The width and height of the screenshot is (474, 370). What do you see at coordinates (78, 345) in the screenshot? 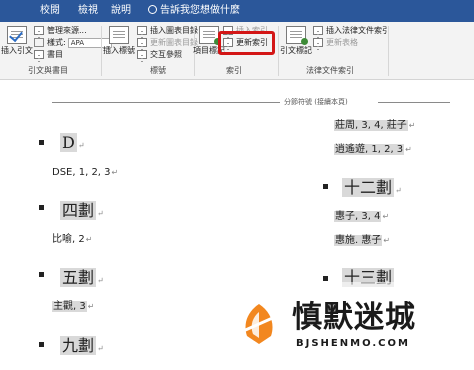
I see `index-heading-text: 九劃` at bounding box center [78, 345].